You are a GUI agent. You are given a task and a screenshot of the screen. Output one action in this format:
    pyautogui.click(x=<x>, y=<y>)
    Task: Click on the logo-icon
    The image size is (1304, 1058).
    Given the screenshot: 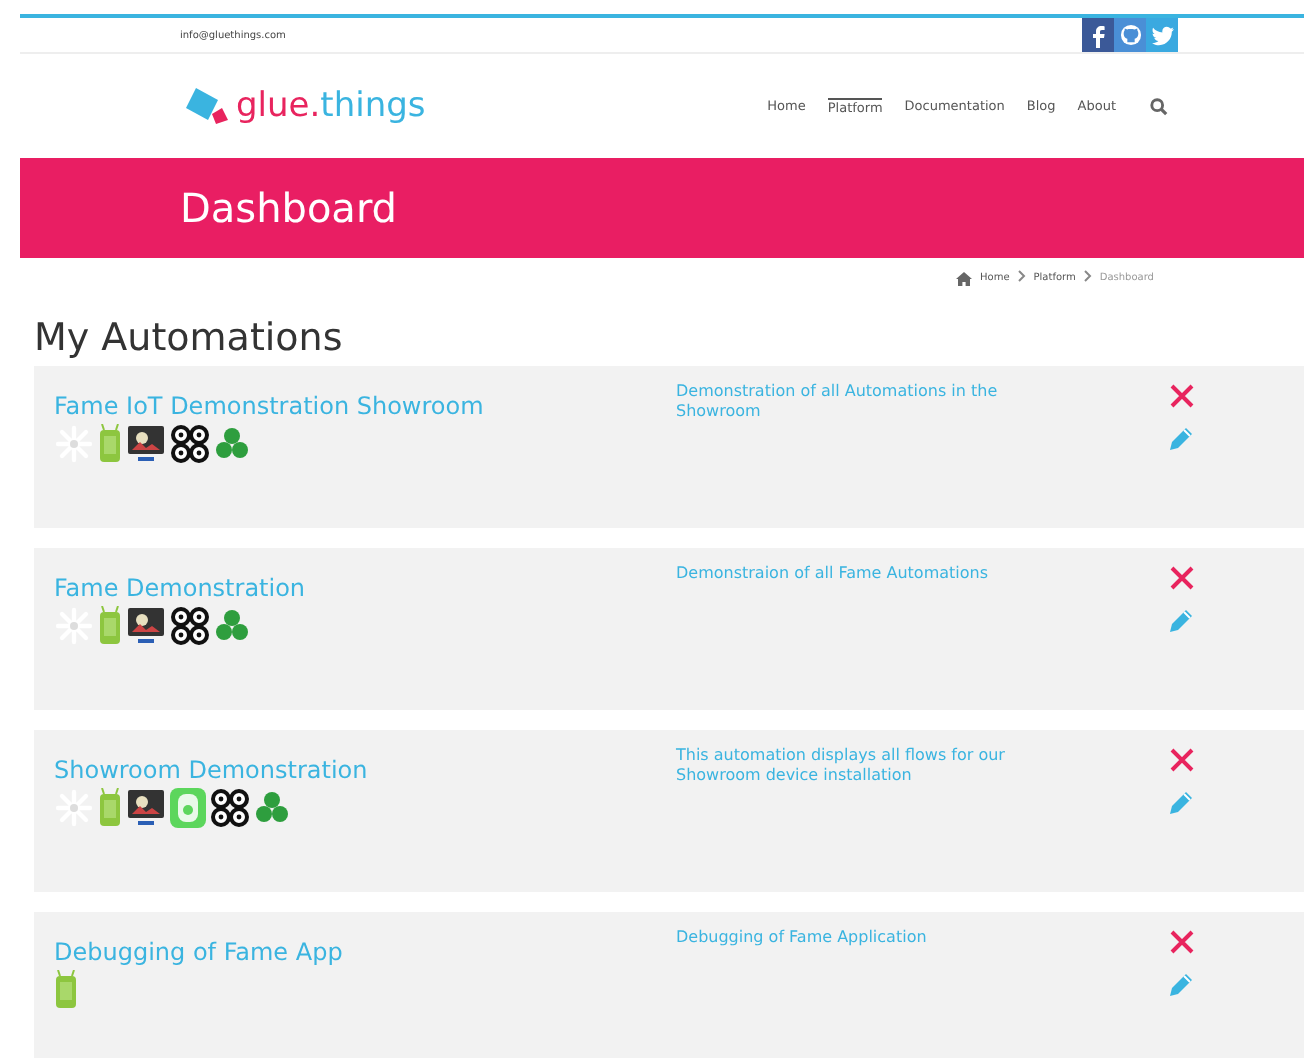 What is the action you would take?
    pyautogui.click(x=208, y=106)
    